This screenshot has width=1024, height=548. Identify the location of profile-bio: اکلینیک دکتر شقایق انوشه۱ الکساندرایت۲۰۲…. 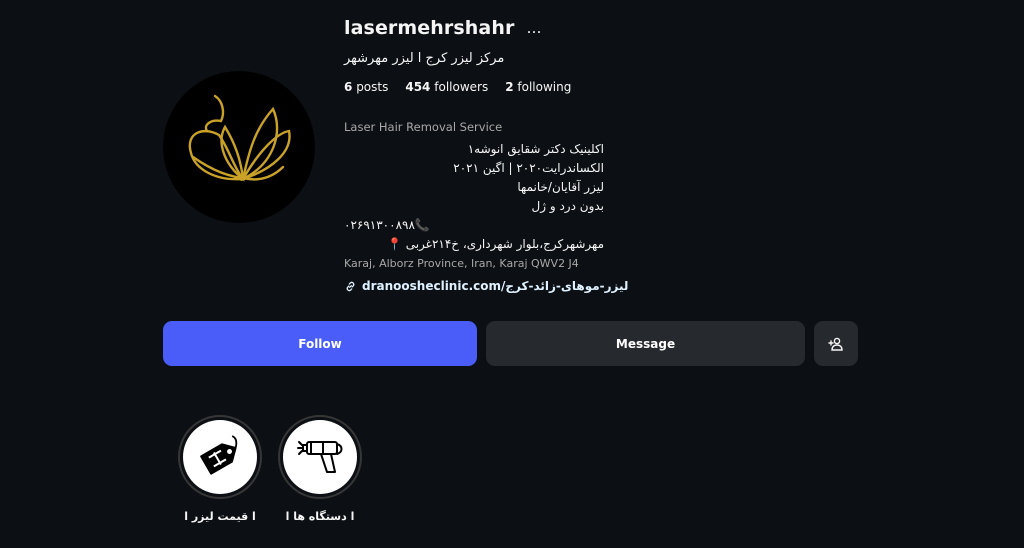
(474, 197).